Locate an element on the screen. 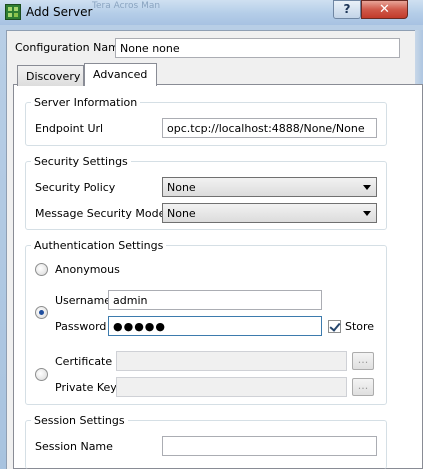  configuration-name-label: Configuration Name is located at coordinates (70, 47).